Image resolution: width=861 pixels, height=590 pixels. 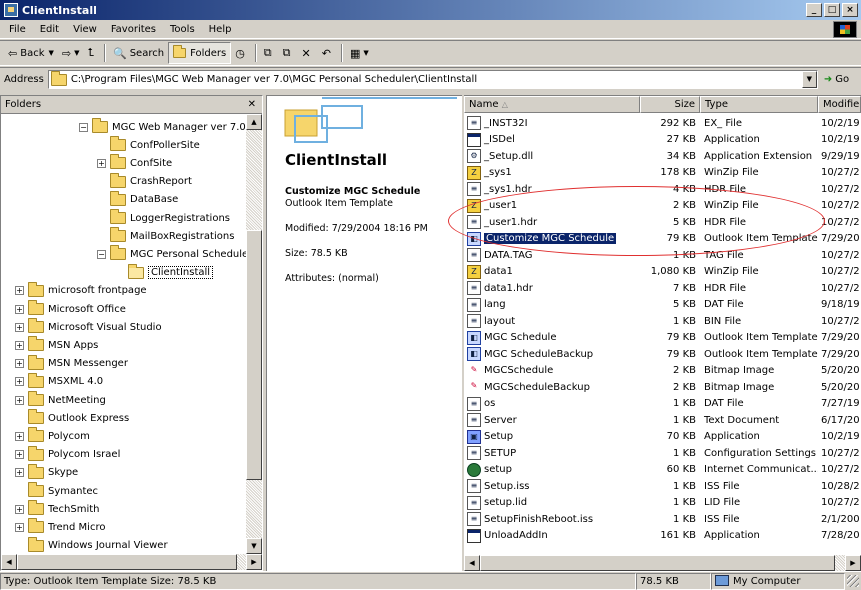 What do you see at coordinates (662, 140) in the screenshot?
I see `file-row: _ISDel 27 KB Application 10/2/19` at bounding box center [662, 140].